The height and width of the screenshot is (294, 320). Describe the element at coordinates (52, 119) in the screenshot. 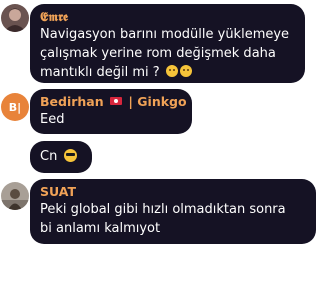

I see `message-line: Eed` at that location.